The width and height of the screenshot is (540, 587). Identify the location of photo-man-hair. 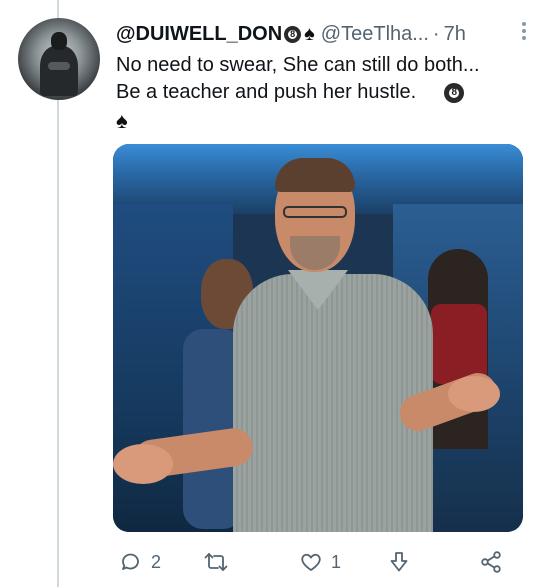
(315, 175).